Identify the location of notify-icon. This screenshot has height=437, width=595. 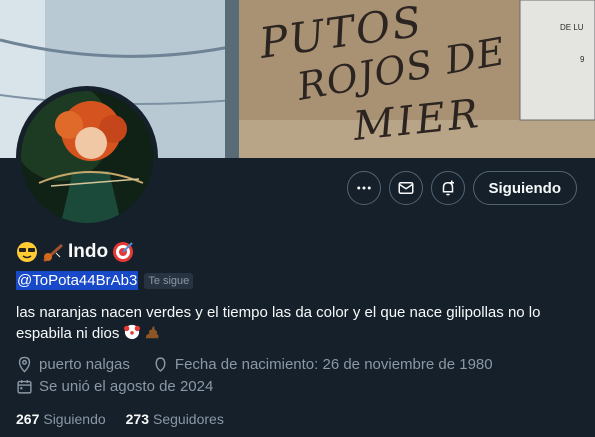
(448, 188).